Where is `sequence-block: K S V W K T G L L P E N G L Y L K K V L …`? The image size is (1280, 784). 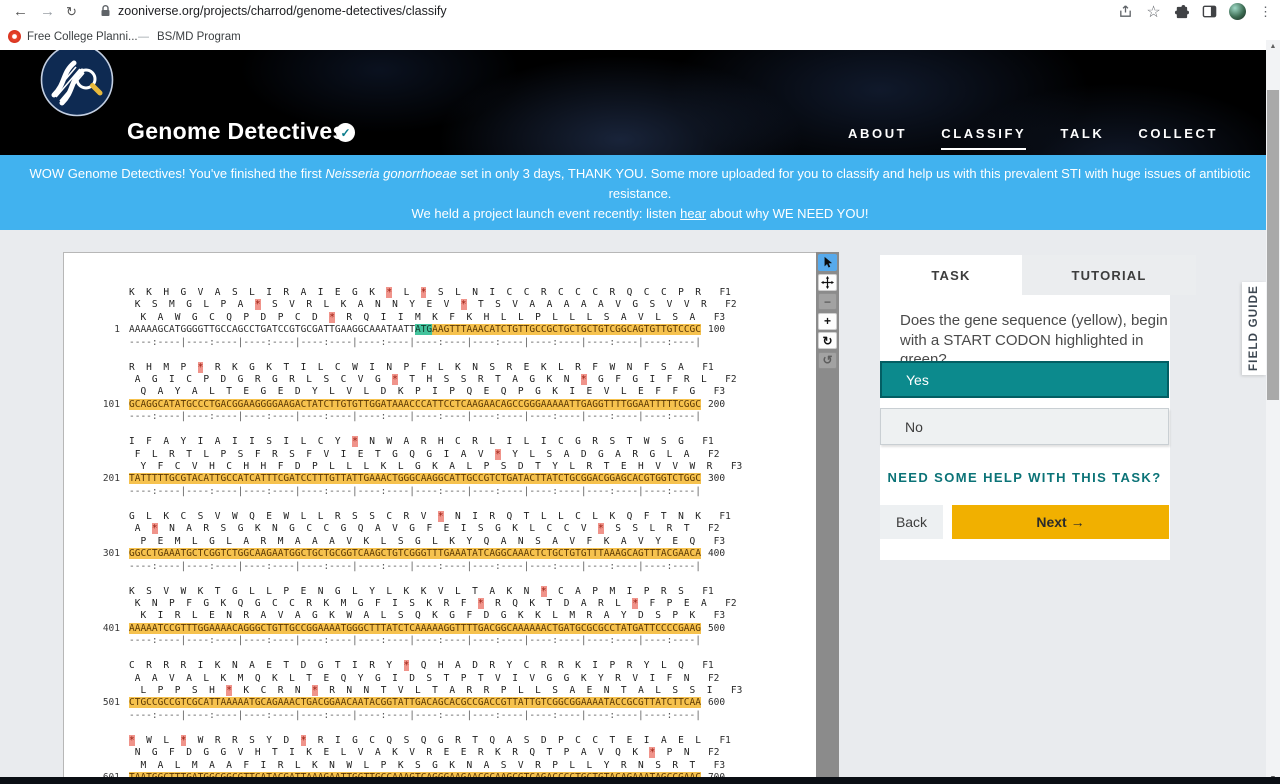 sequence-block: K S V W K T G L L P E N G L Y L K K V L … is located at coordinates (440, 616).